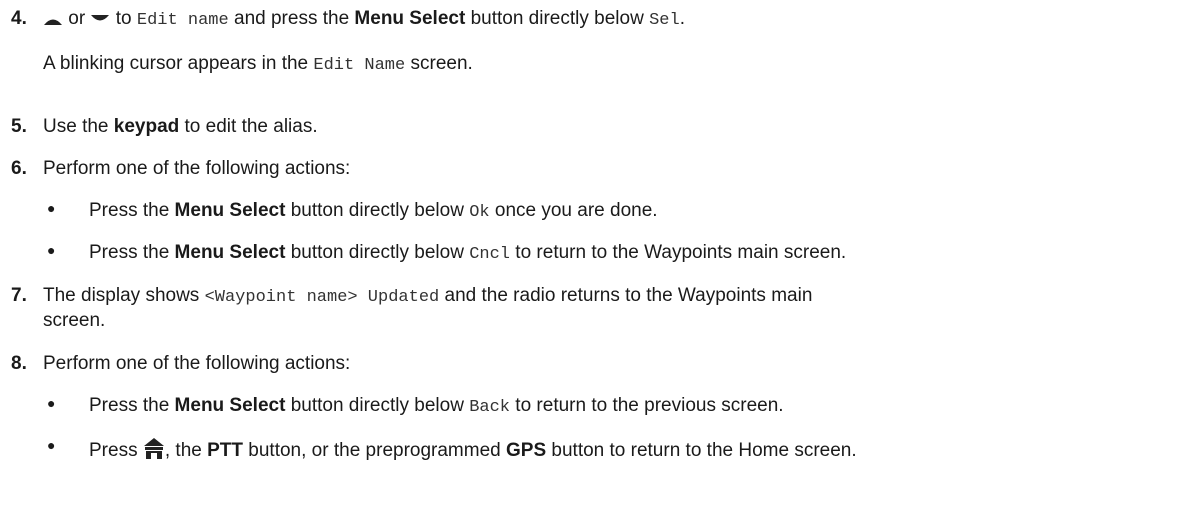 The height and width of the screenshot is (505, 1191). Describe the element at coordinates (557, 18) in the screenshot. I see `after-text: button directly below` at that location.